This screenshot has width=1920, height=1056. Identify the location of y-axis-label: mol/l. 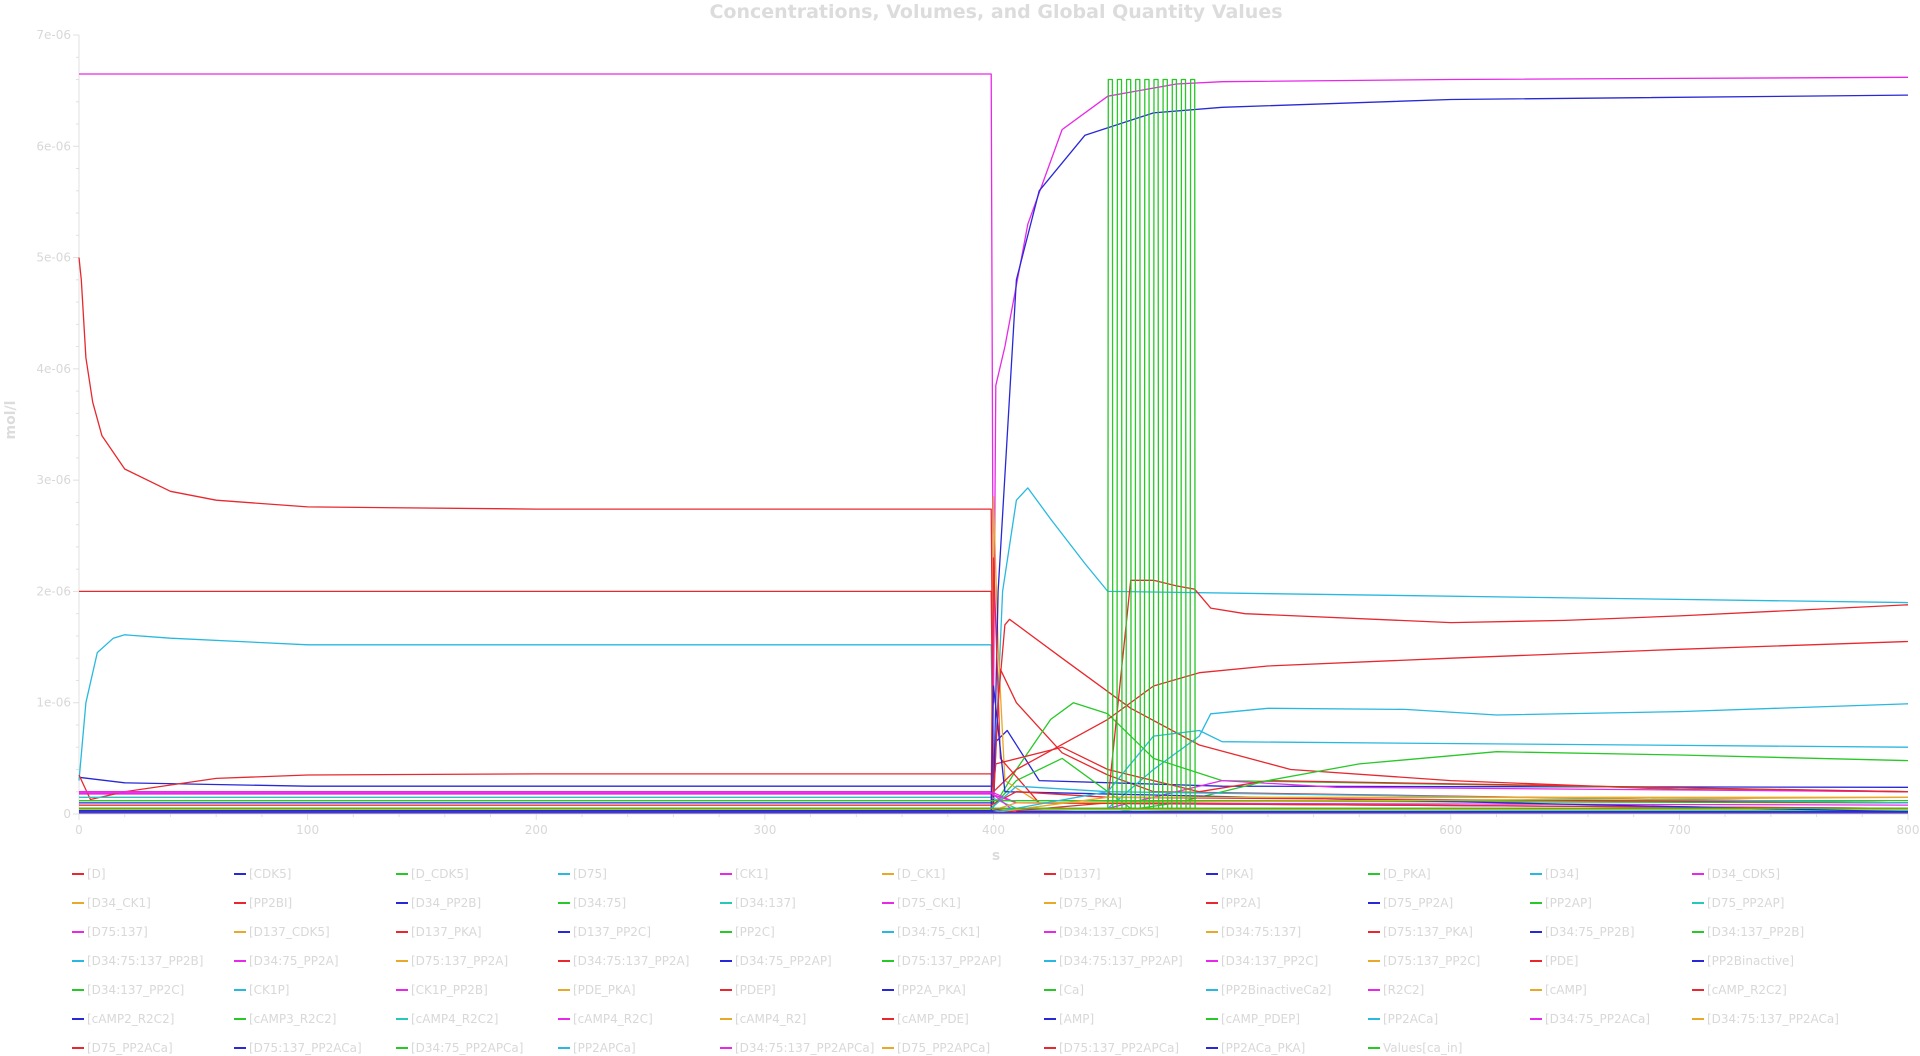
(11, 420).